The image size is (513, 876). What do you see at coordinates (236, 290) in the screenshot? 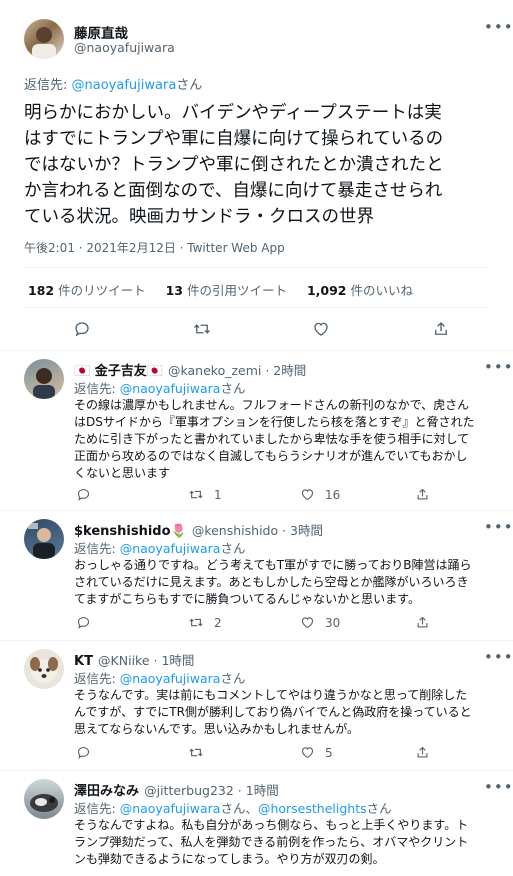
I see `quotes-label: 件の引用ツイート` at bounding box center [236, 290].